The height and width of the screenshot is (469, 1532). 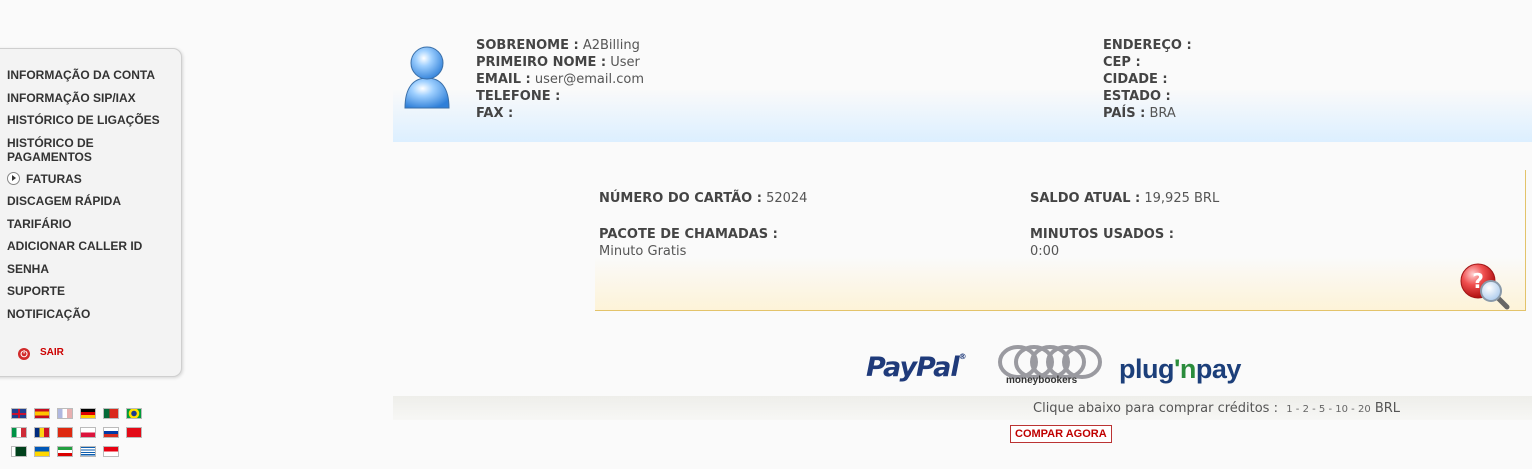 What do you see at coordinates (42, 451) in the screenshot?
I see `flag-ukrainian-icon` at bounding box center [42, 451].